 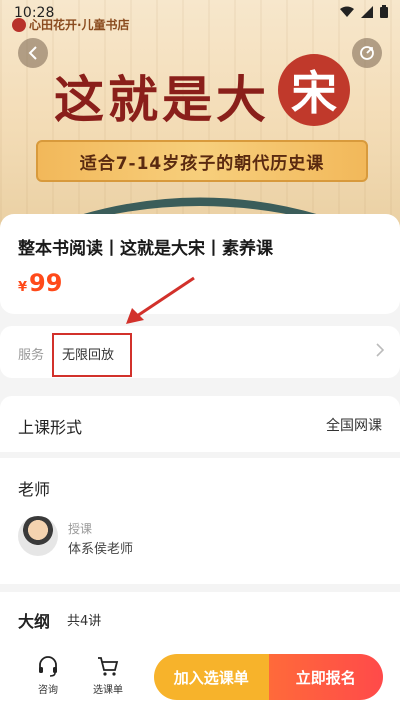 What do you see at coordinates (211, 677) in the screenshot?
I see `add-to-cart-button: 加入选课单` at bounding box center [211, 677].